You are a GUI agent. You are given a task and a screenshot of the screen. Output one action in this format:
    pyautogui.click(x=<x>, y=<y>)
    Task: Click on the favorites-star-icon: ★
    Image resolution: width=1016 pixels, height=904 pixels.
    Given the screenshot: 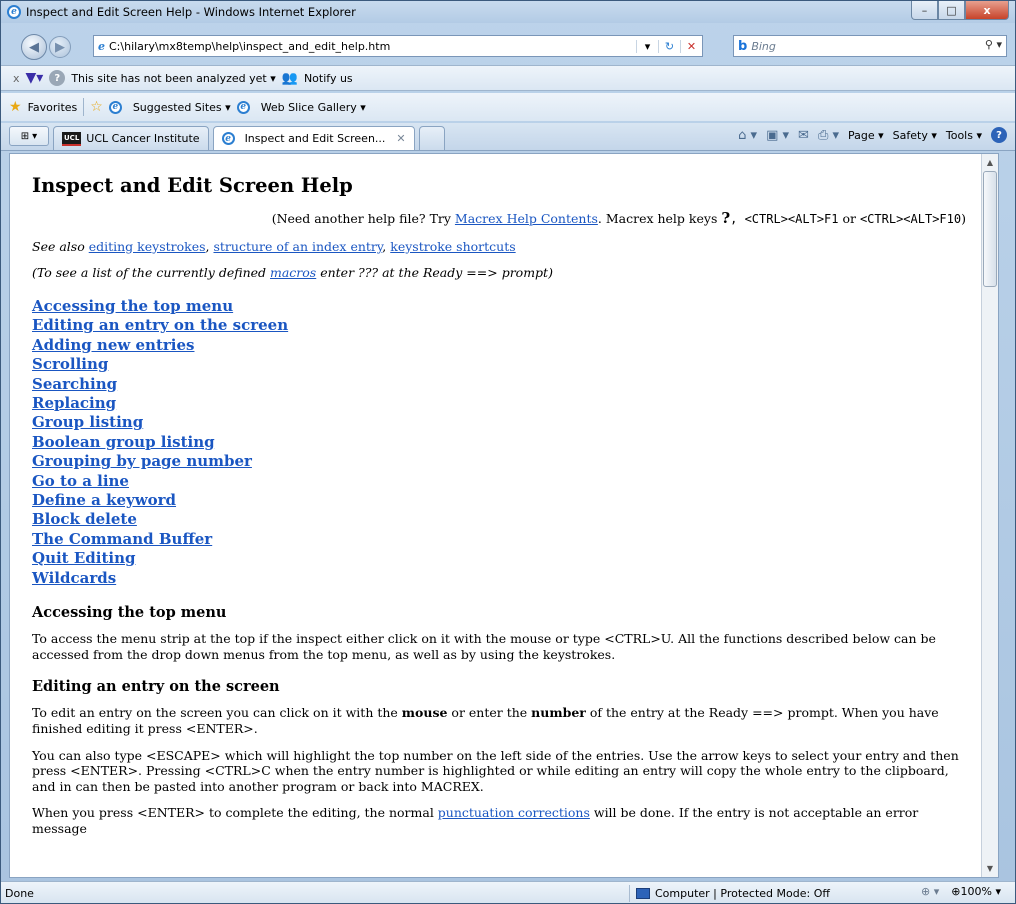 What is the action you would take?
    pyautogui.click(x=15, y=107)
    